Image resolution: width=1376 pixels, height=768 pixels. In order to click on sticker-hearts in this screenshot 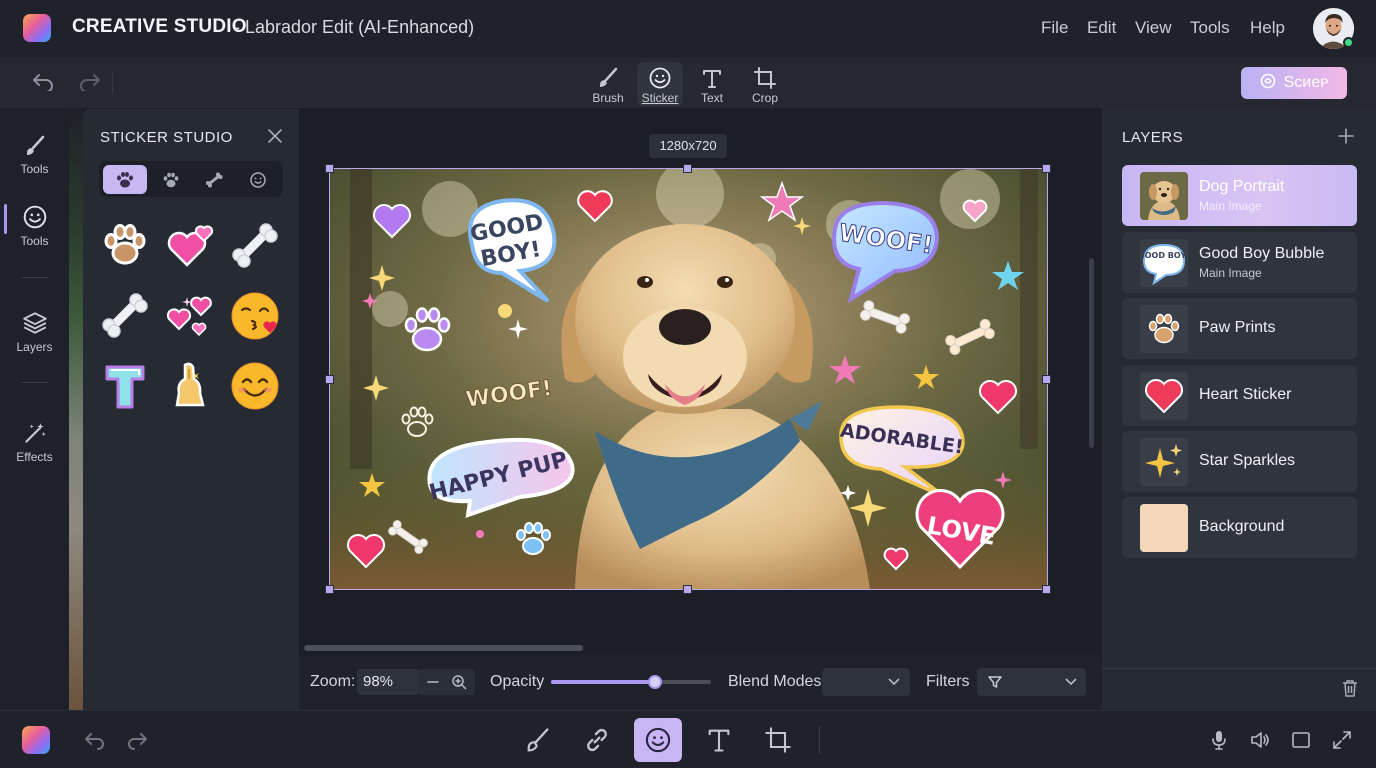, I will do `click(190, 246)`.